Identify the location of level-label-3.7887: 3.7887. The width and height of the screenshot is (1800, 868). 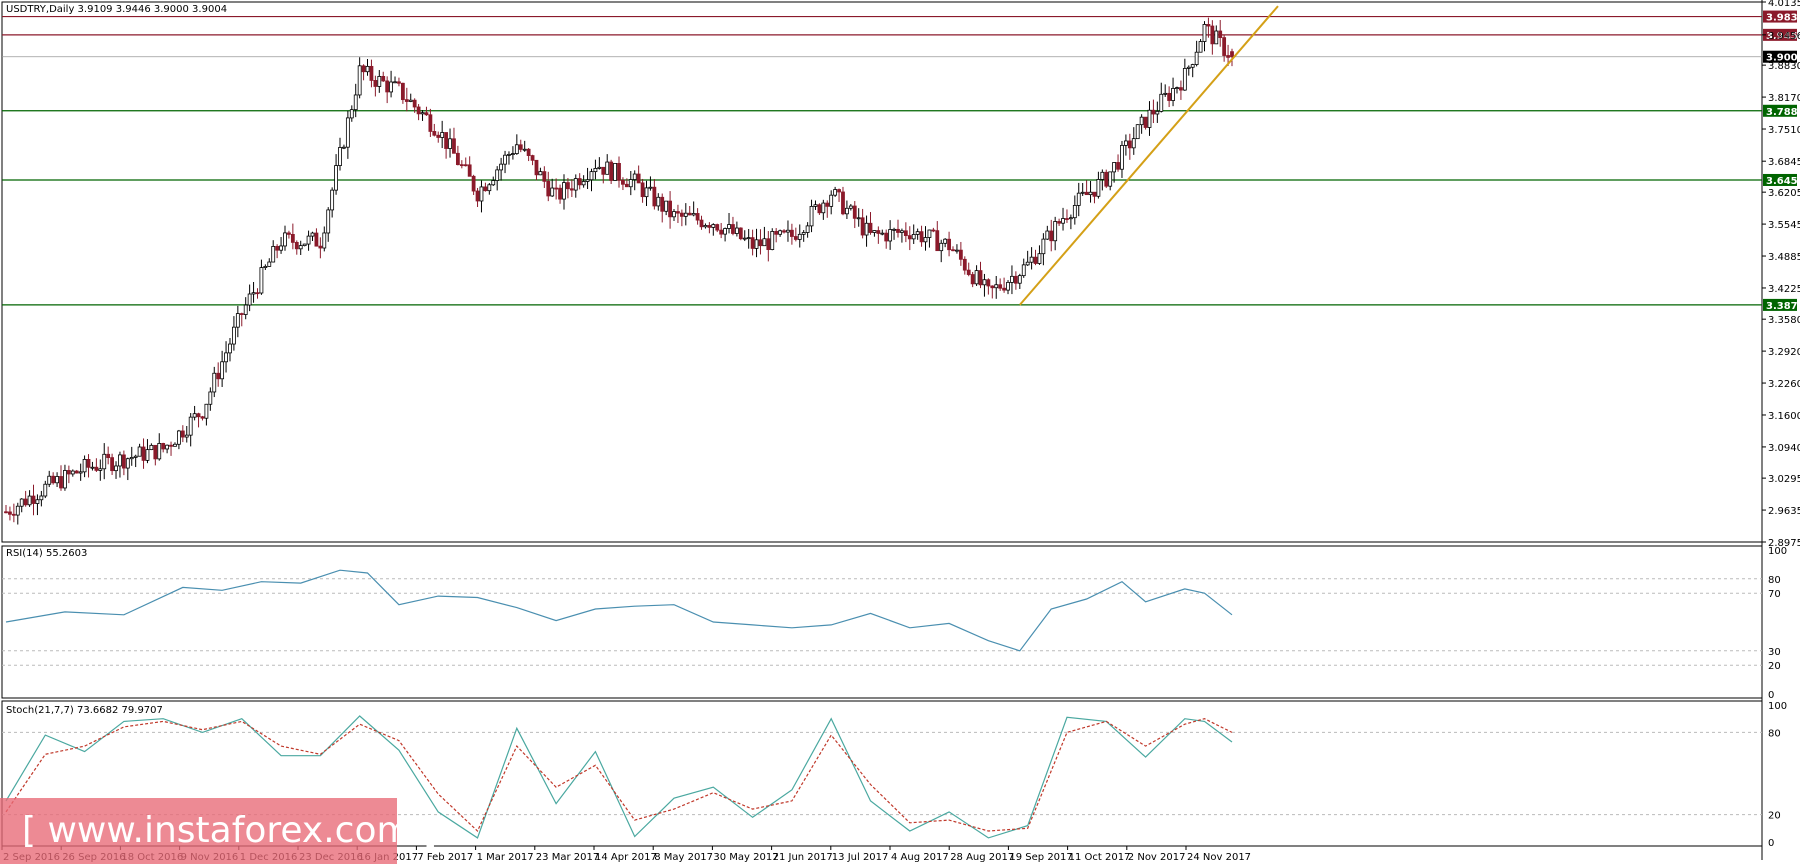
(1783, 112).